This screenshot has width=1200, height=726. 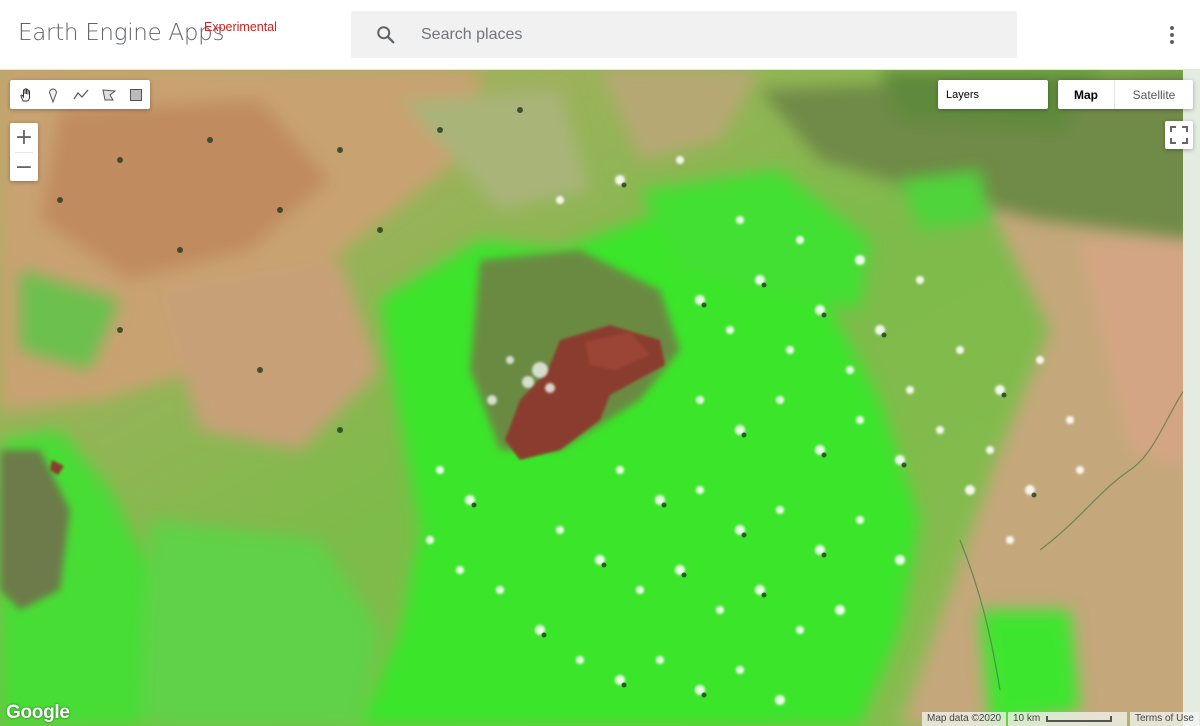 What do you see at coordinates (38, 712) in the screenshot?
I see `google-logo: Google` at bounding box center [38, 712].